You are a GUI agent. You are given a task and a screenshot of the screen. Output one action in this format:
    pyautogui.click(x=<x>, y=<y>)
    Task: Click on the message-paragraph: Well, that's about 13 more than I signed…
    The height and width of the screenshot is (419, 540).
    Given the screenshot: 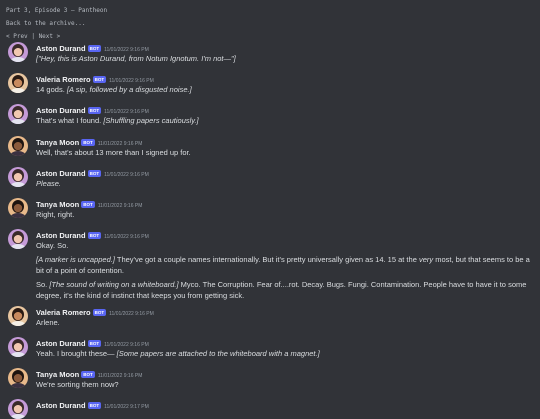 What is the action you would take?
    pyautogui.click(x=283, y=152)
    